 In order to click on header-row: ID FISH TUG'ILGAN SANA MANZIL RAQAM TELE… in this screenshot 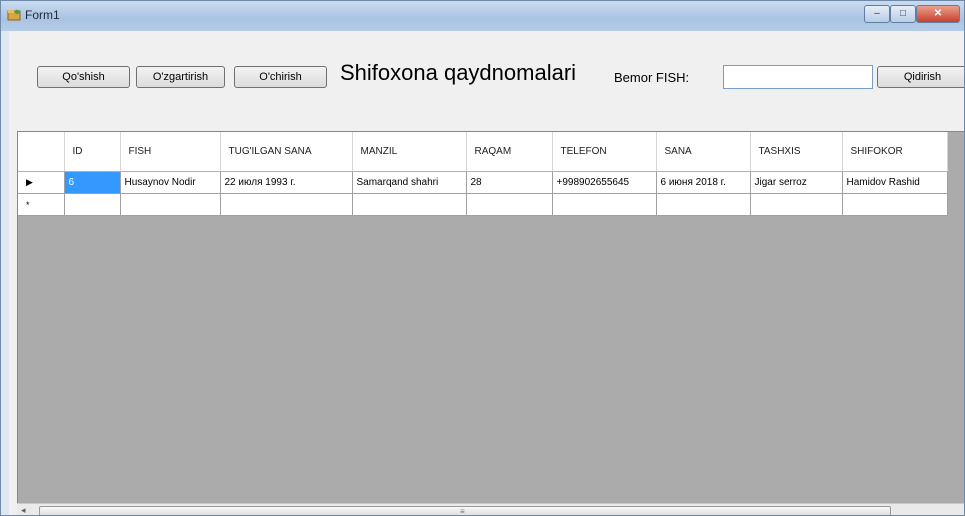, I will do `click(483, 152)`.